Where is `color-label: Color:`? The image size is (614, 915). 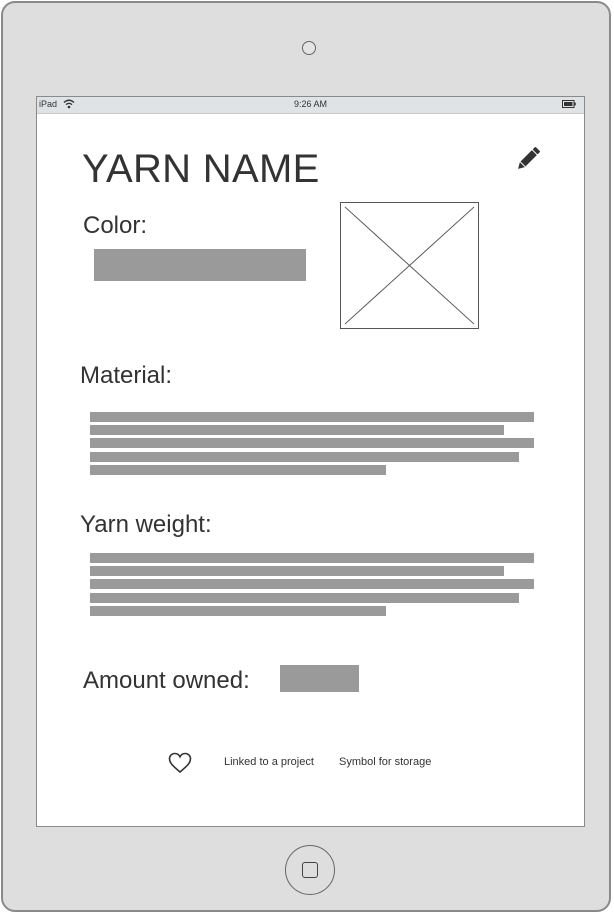
color-label: Color: is located at coordinates (115, 225).